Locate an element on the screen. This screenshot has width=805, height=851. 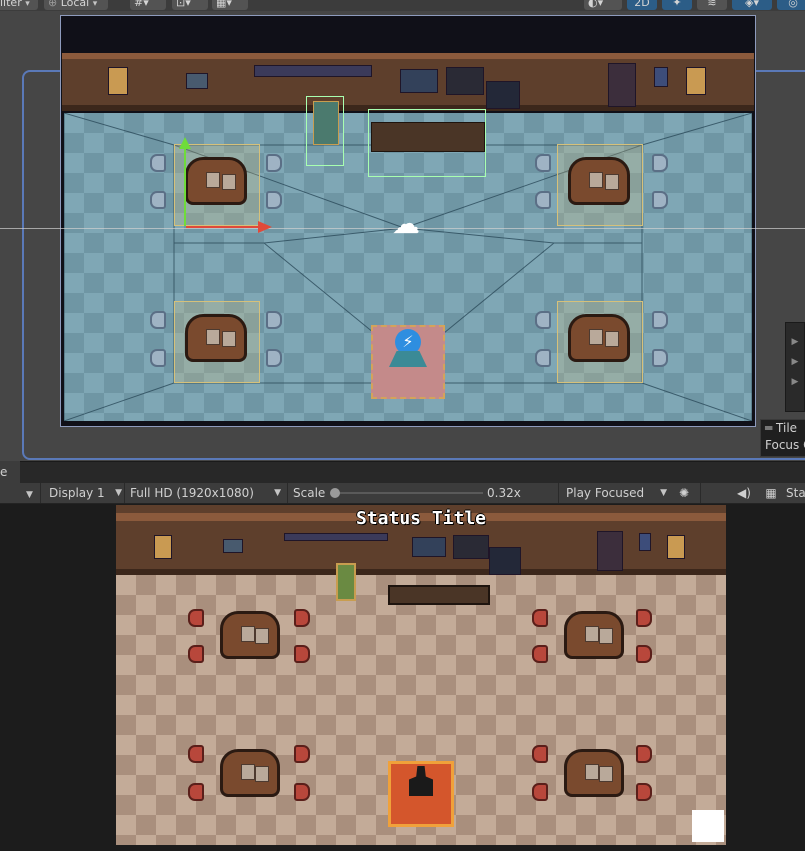
counter-selection-box is located at coordinates (427, 143).